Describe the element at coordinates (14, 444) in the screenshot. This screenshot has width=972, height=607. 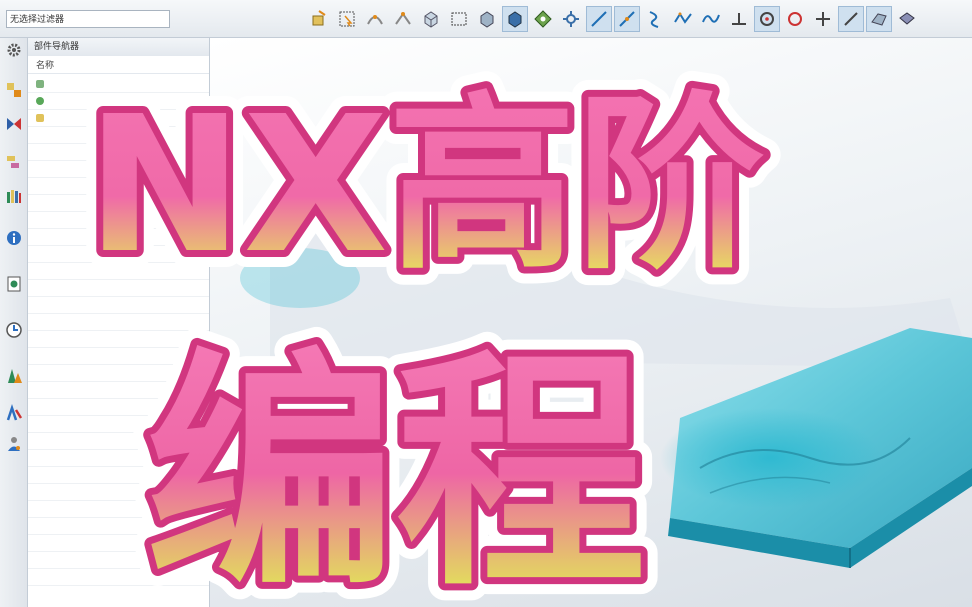
I see `roles-icon` at that location.